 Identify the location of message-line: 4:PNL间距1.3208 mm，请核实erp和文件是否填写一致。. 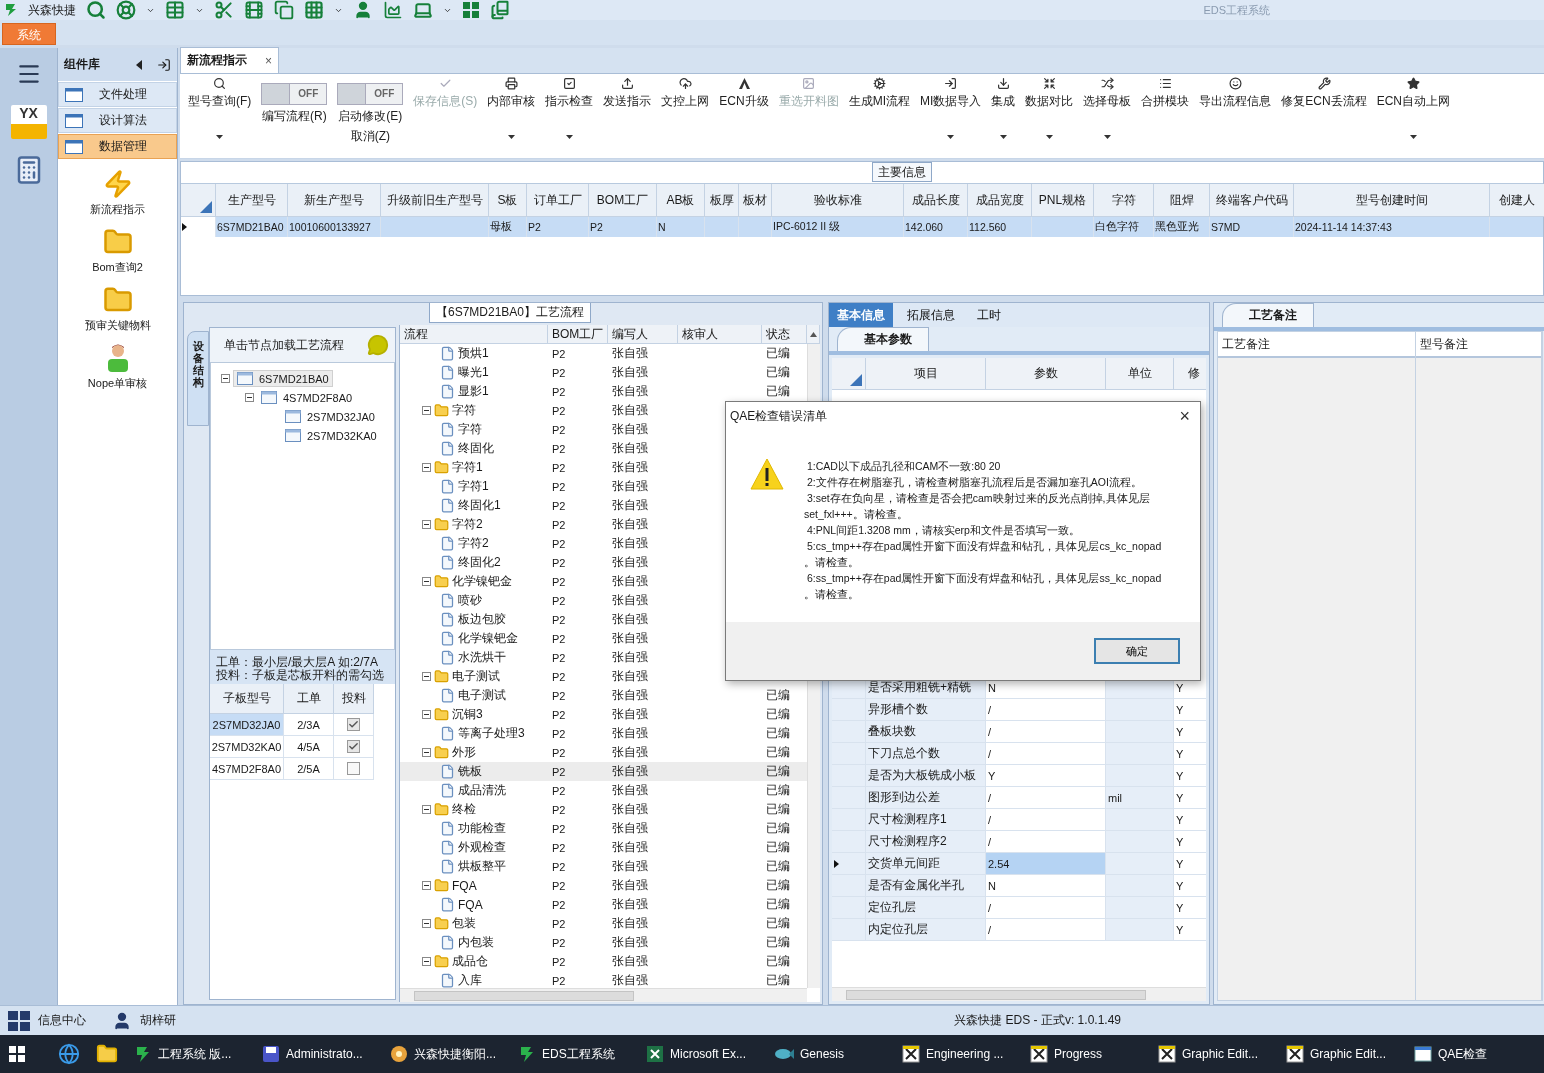
(943, 530).